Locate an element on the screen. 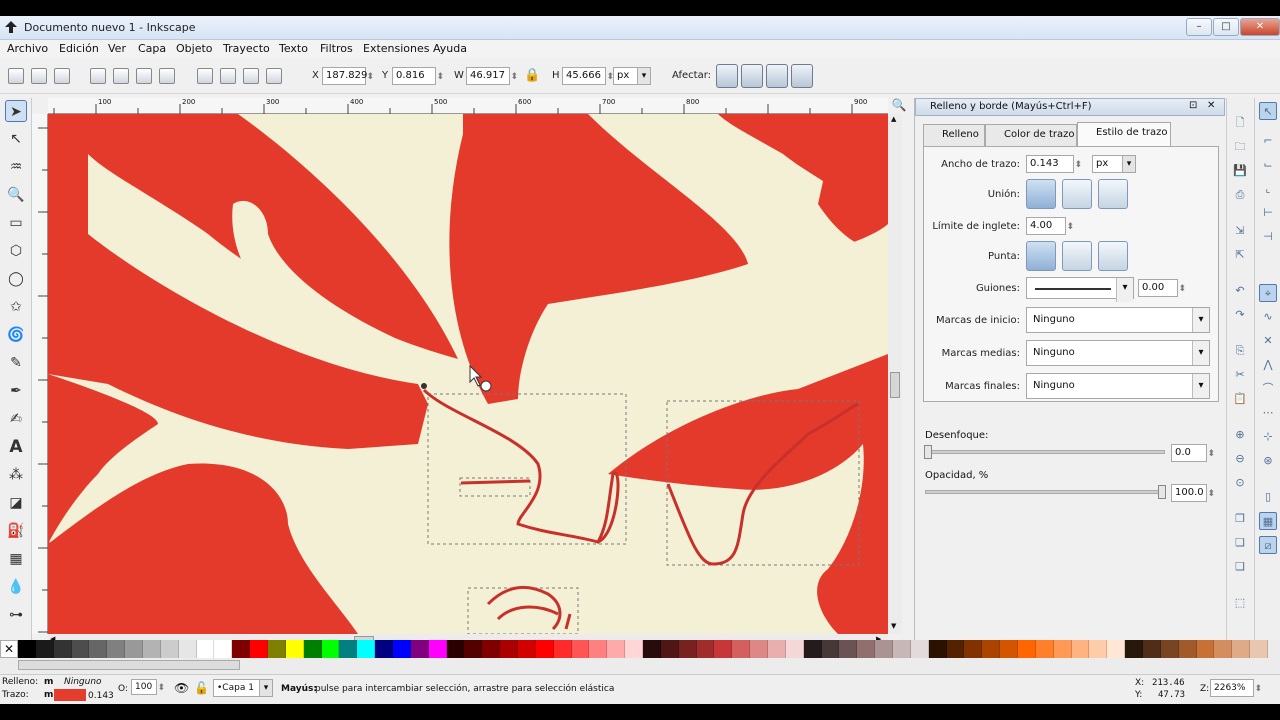 This screenshot has width=1280, height=720. raise-icon is located at coordinates (228, 76).